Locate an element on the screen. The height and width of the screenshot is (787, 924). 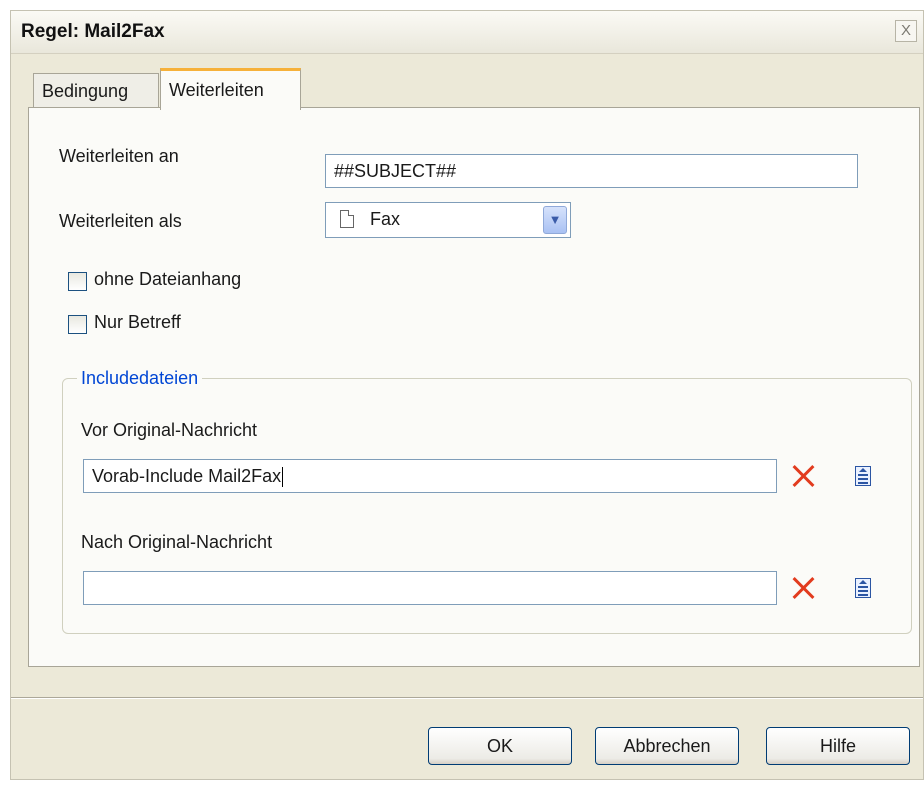
after-original-label: Nach Original-Nachricht is located at coordinates (177, 542).